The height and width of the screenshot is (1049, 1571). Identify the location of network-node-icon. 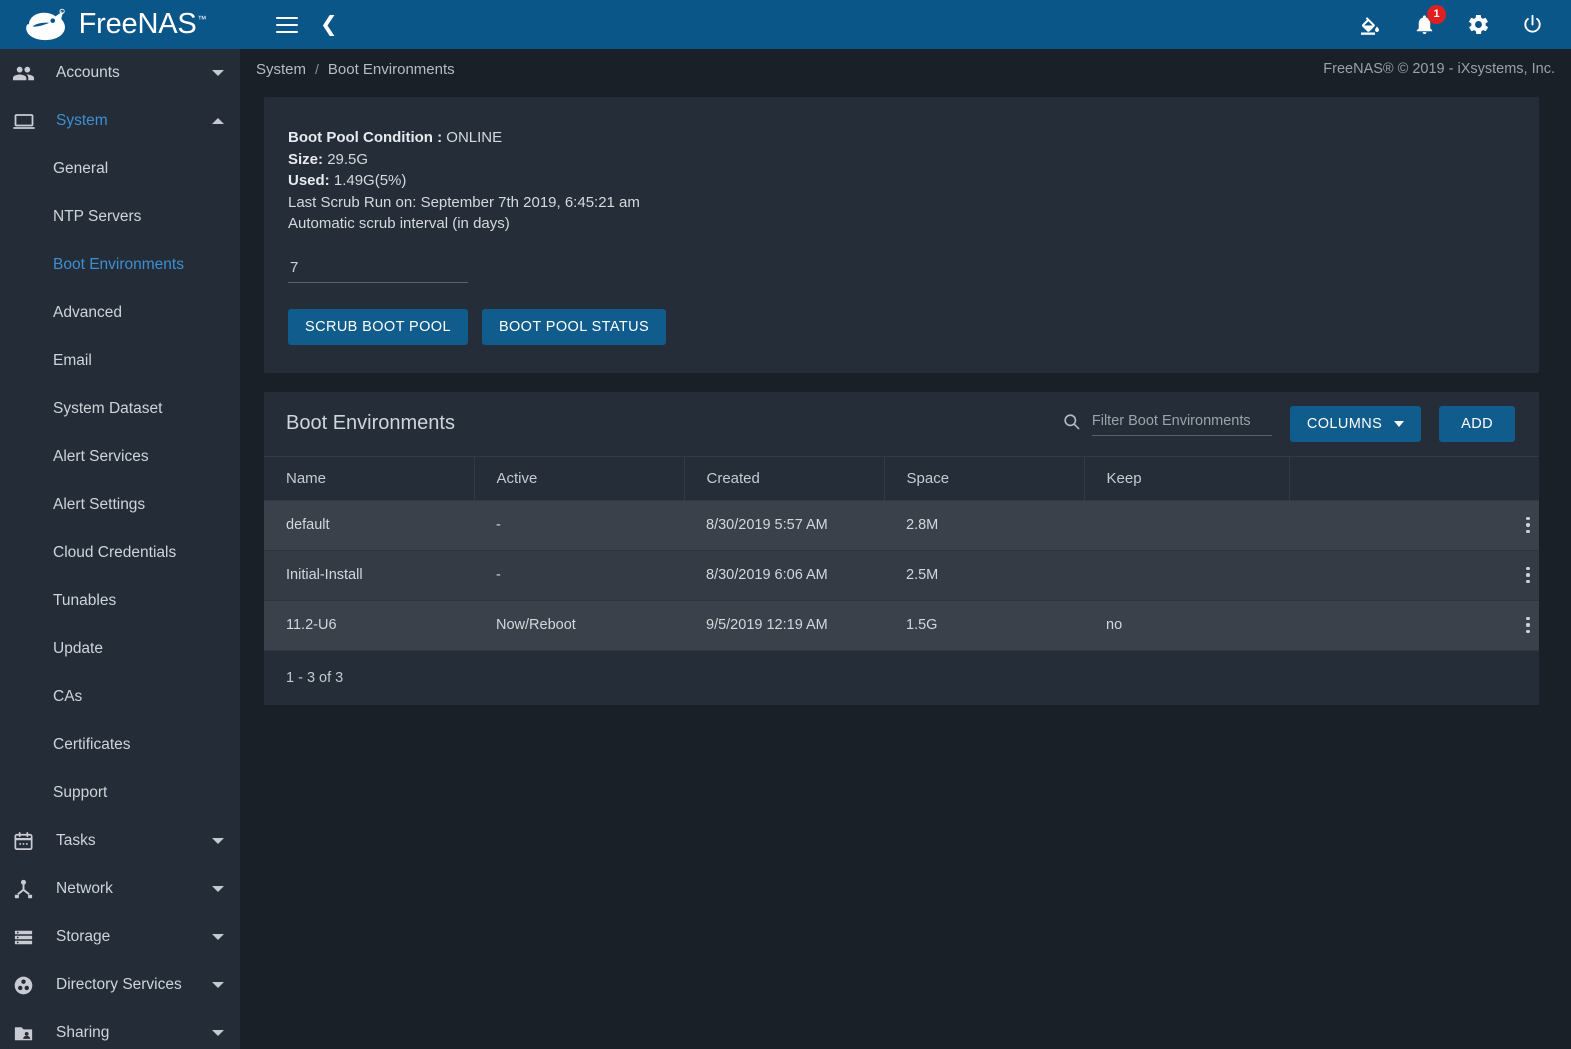
(26, 889).